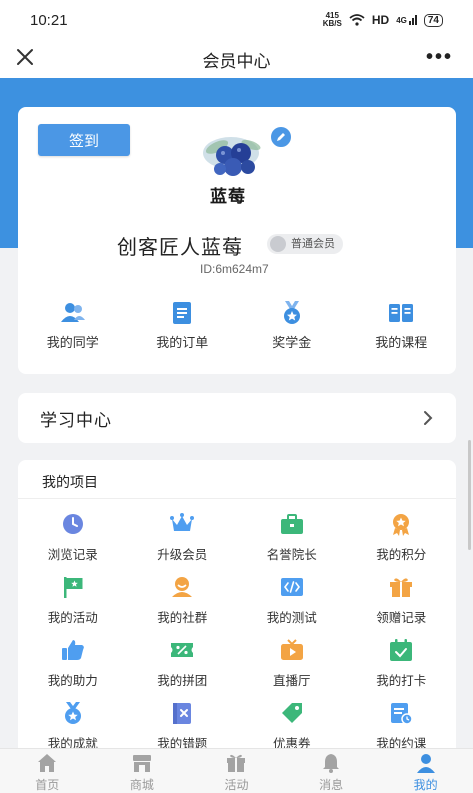 The image size is (473, 793). Describe the element at coordinates (236, 20) in the screenshot. I see `status-bar: 10:21 415 KB/S HD 4G 74` at that location.